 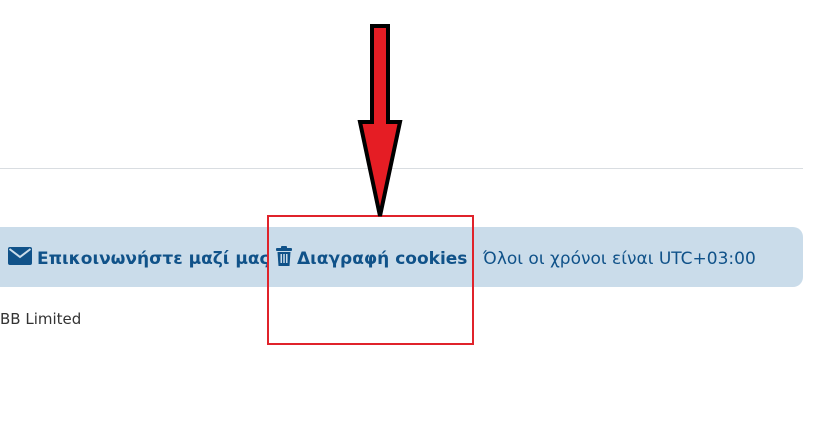 What do you see at coordinates (153, 259) in the screenshot?
I see `contact-us-label: Επικοινωνήστε μαζί μας` at bounding box center [153, 259].